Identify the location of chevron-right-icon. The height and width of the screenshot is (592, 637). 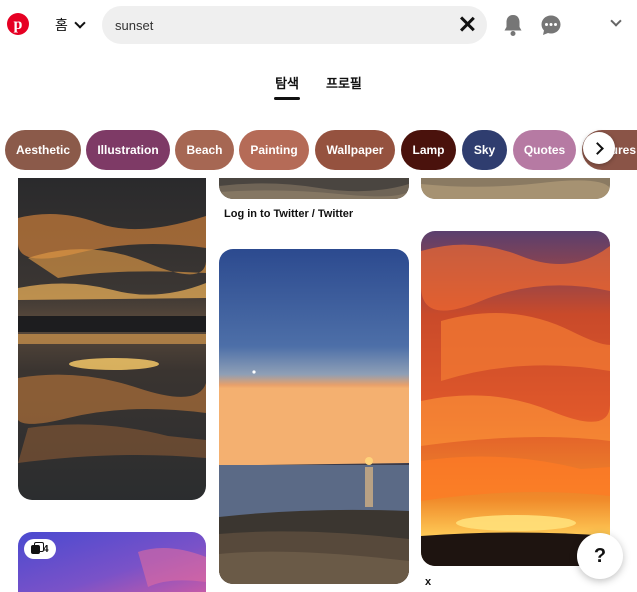
(597, 148).